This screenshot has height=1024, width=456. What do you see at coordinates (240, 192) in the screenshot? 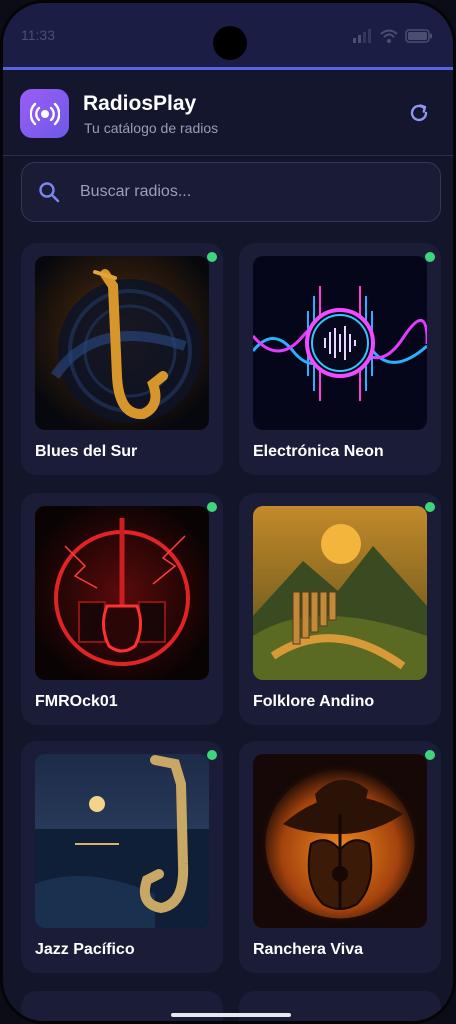
I see `search-input` at bounding box center [240, 192].